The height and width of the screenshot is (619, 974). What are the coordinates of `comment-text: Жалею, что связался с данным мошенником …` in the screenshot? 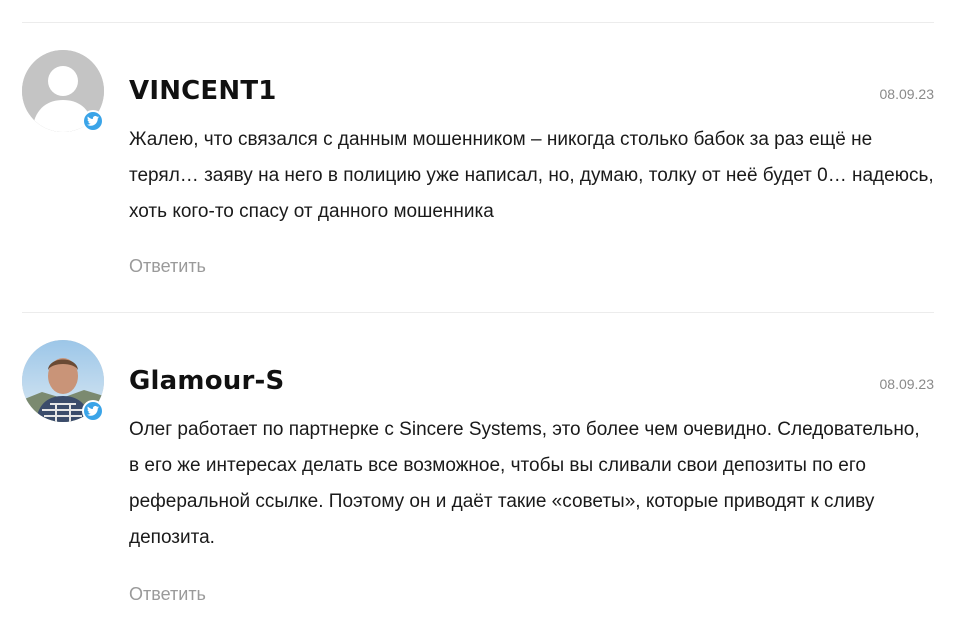 It's located at (531, 175).